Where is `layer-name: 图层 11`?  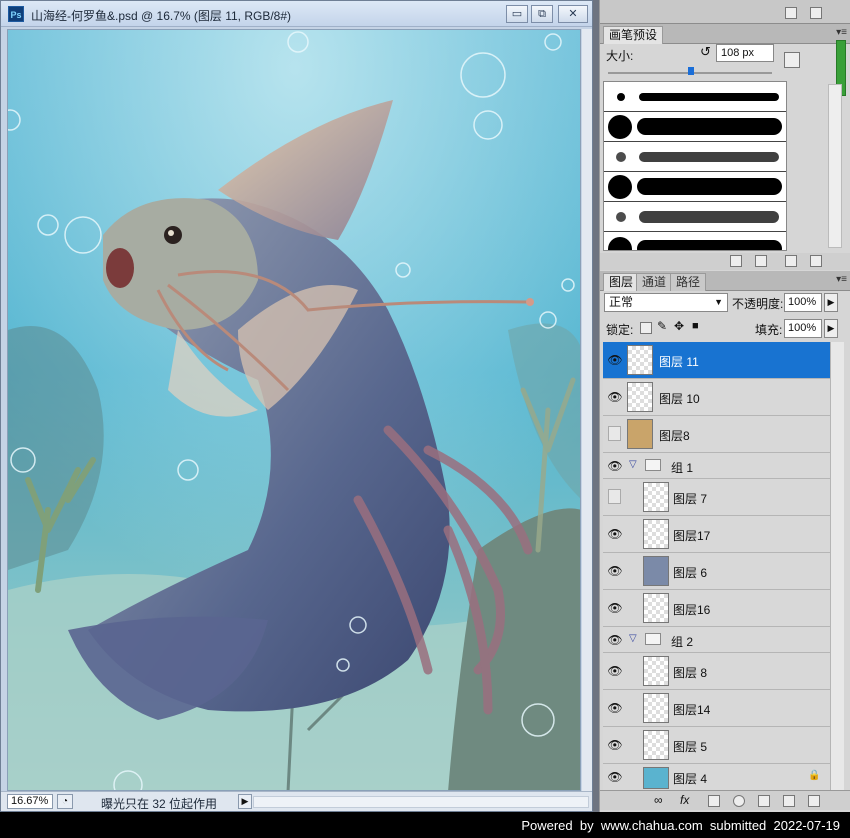 layer-name: 图层 11 is located at coordinates (679, 362).